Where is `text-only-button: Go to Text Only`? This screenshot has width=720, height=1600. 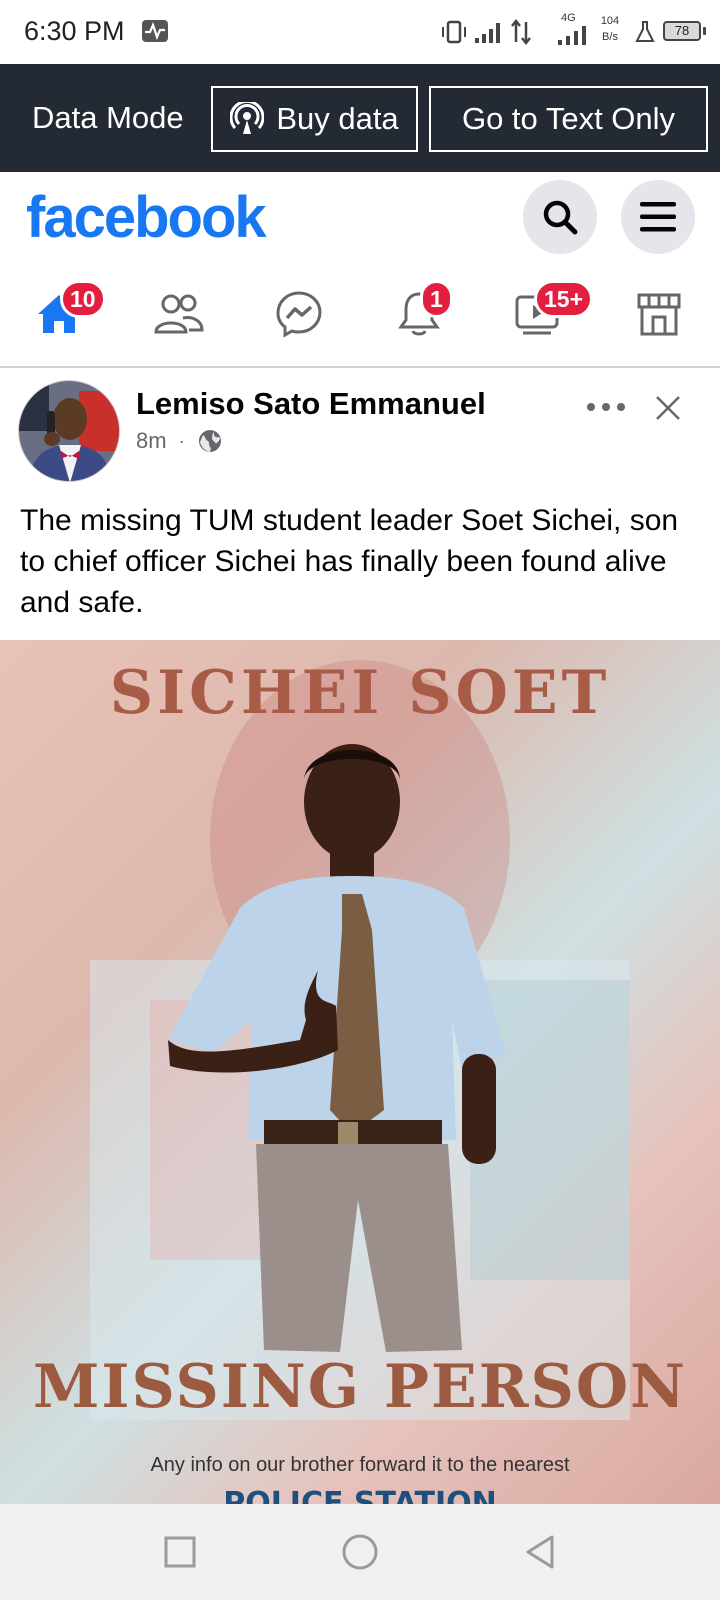
text-only-button: Go to Text Only is located at coordinates (568, 119).